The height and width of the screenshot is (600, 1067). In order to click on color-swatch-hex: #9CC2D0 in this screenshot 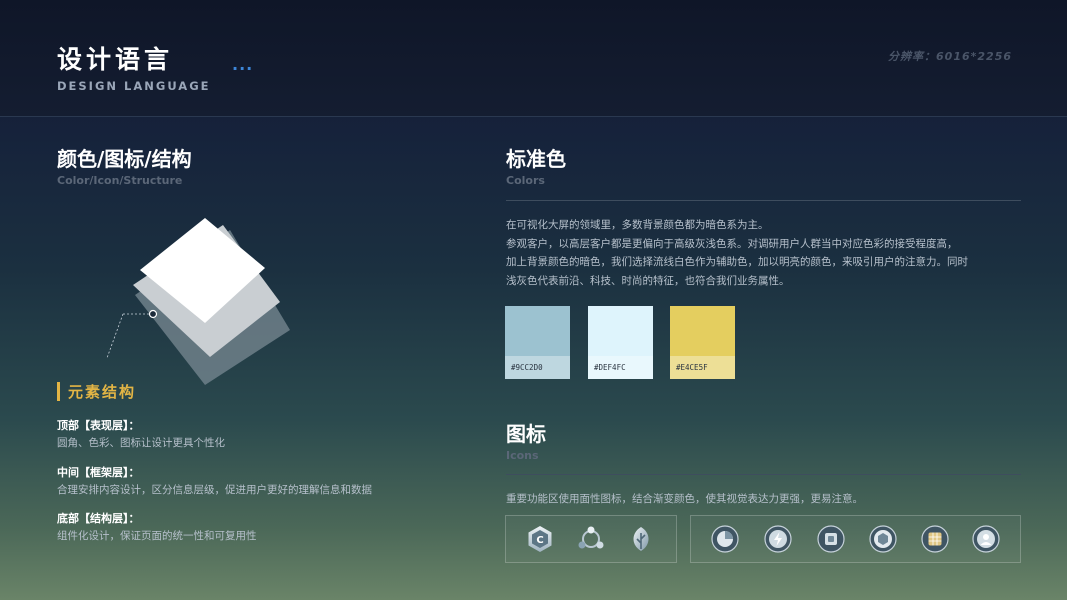, I will do `click(537, 367)`.